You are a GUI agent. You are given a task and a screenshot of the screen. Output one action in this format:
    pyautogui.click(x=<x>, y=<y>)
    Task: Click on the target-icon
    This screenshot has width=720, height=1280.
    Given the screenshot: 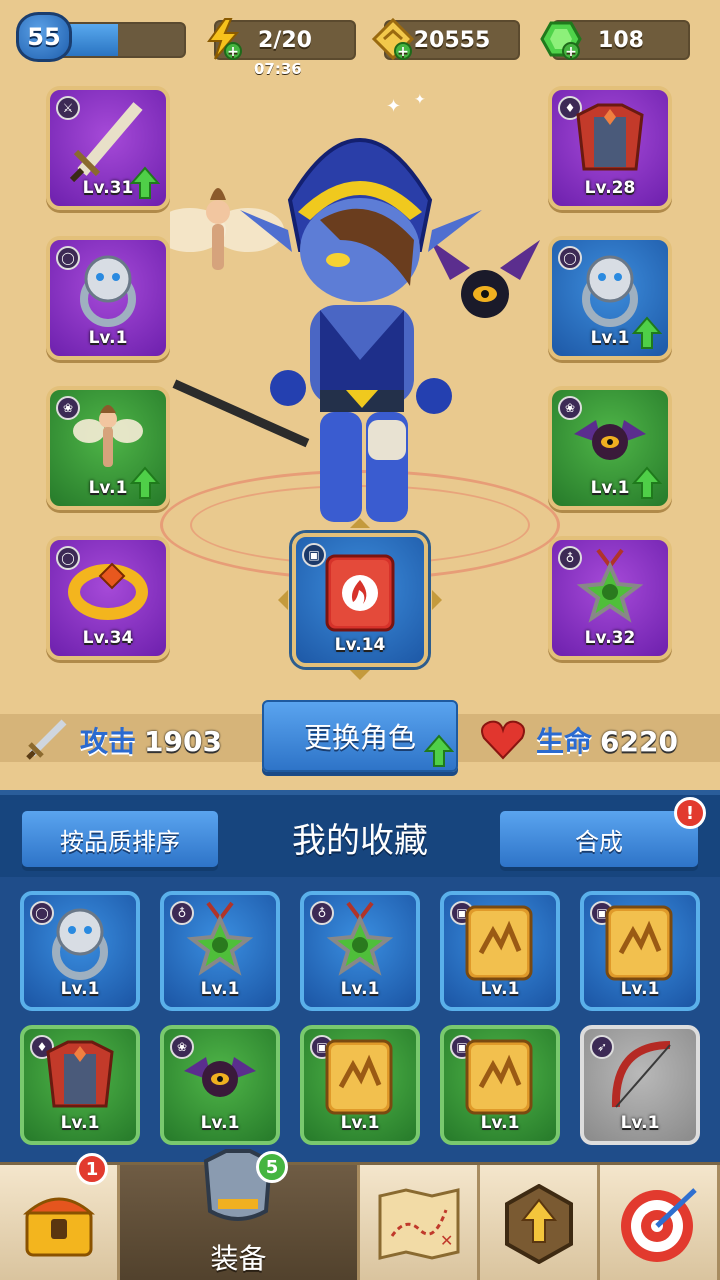 What is the action you would take?
    pyautogui.click(x=658, y=1225)
    